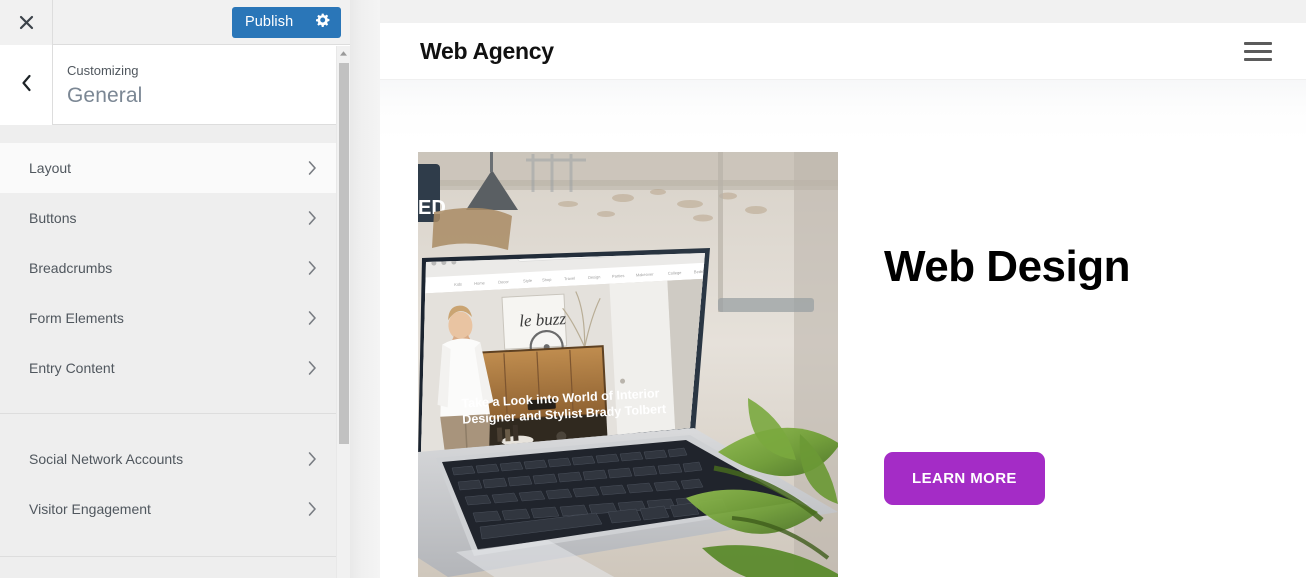 Image resolution: width=1306 pixels, height=578 pixels. I want to click on svg-text: Kids, so click(458, 284).